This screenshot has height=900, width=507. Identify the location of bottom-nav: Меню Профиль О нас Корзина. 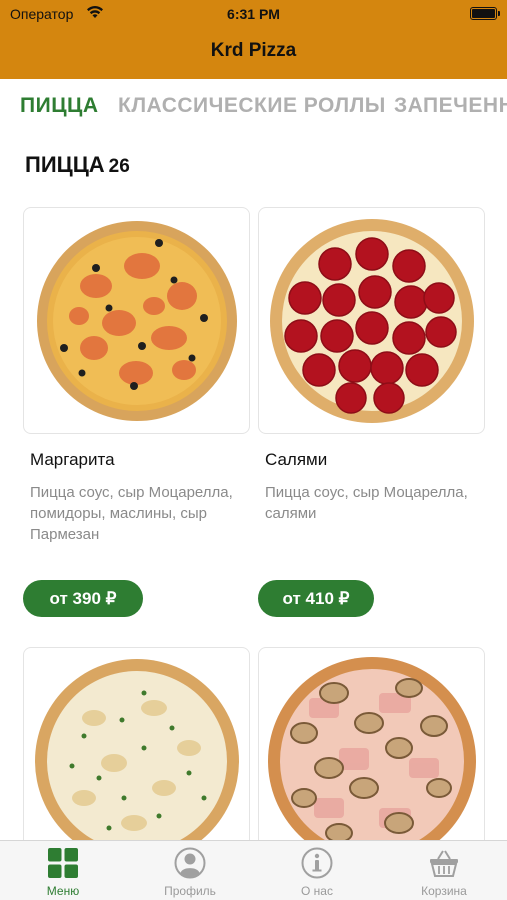
(253, 870).